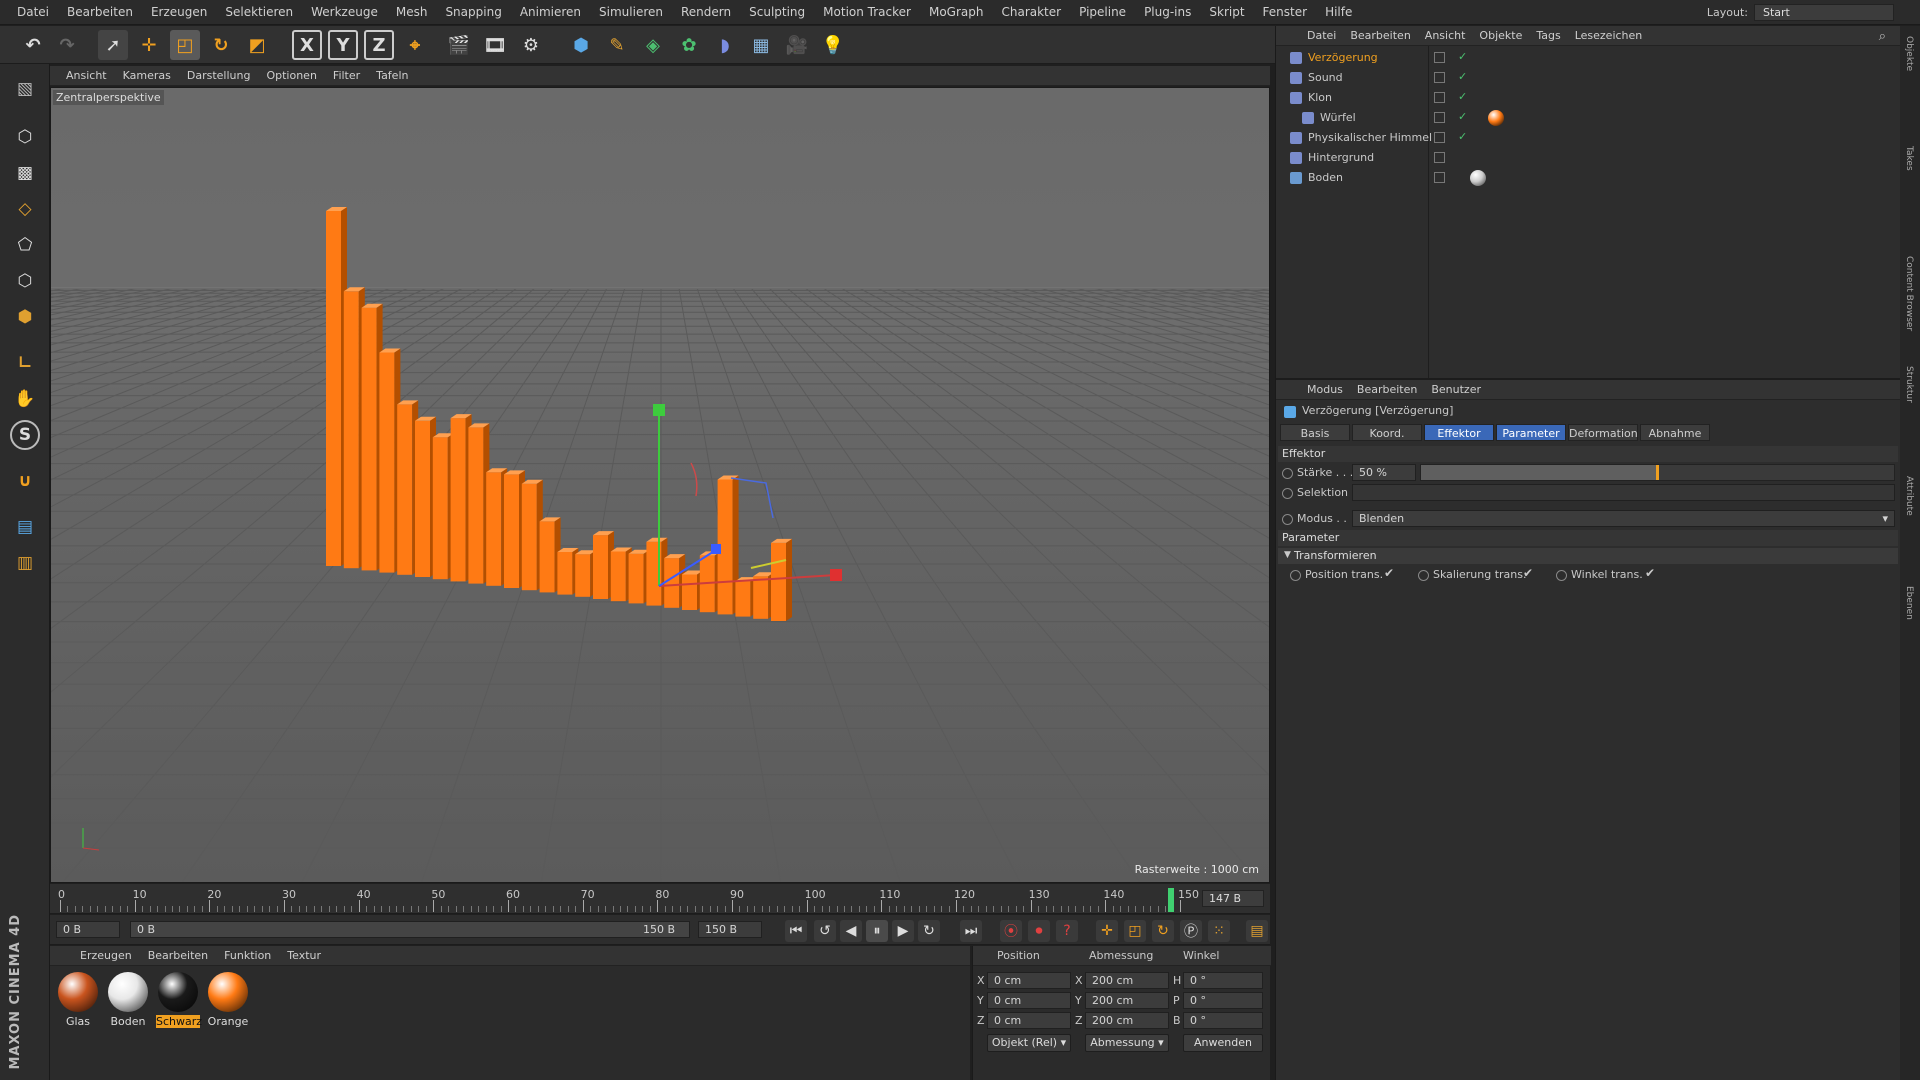  What do you see at coordinates (1029, 1043) in the screenshot?
I see `coord-mode-dropdown: Objekt (Rel) ▾` at bounding box center [1029, 1043].